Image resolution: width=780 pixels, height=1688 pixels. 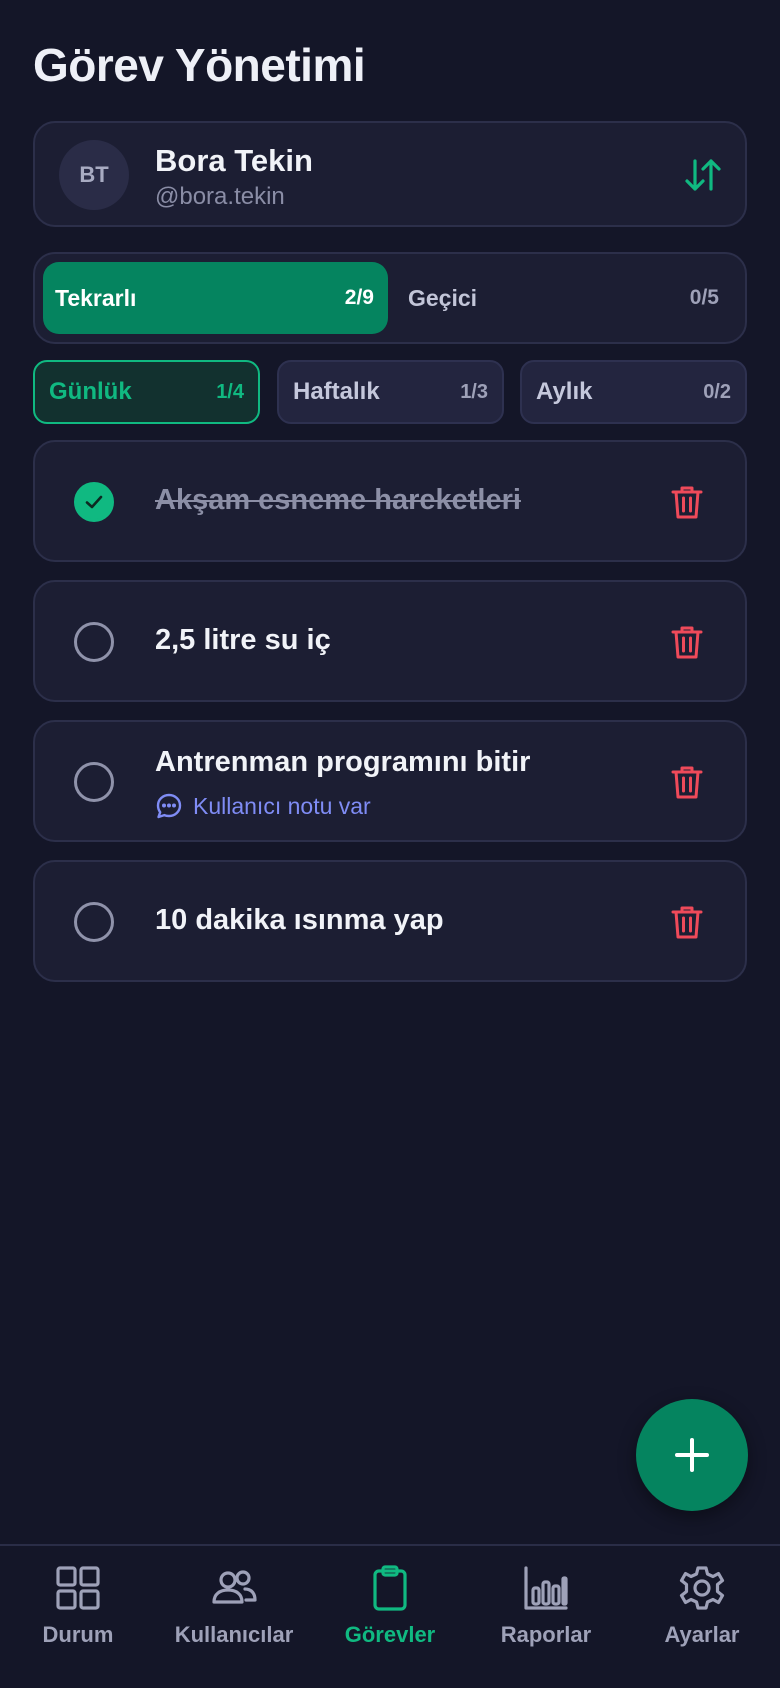 I want to click on tab-daily-count: 1/4, so click(x=230, y=391).